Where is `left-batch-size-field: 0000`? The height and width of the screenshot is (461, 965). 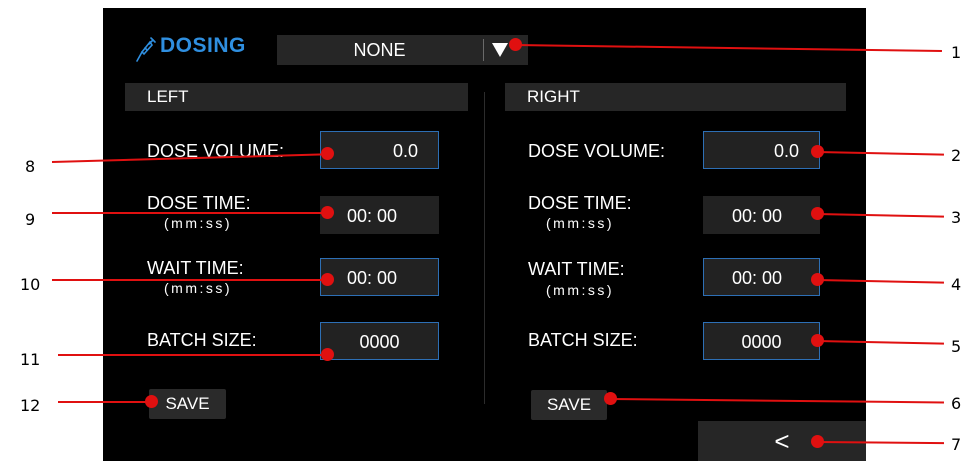 left-batch-size-field: 0000 is located at coordinates (379, 341).